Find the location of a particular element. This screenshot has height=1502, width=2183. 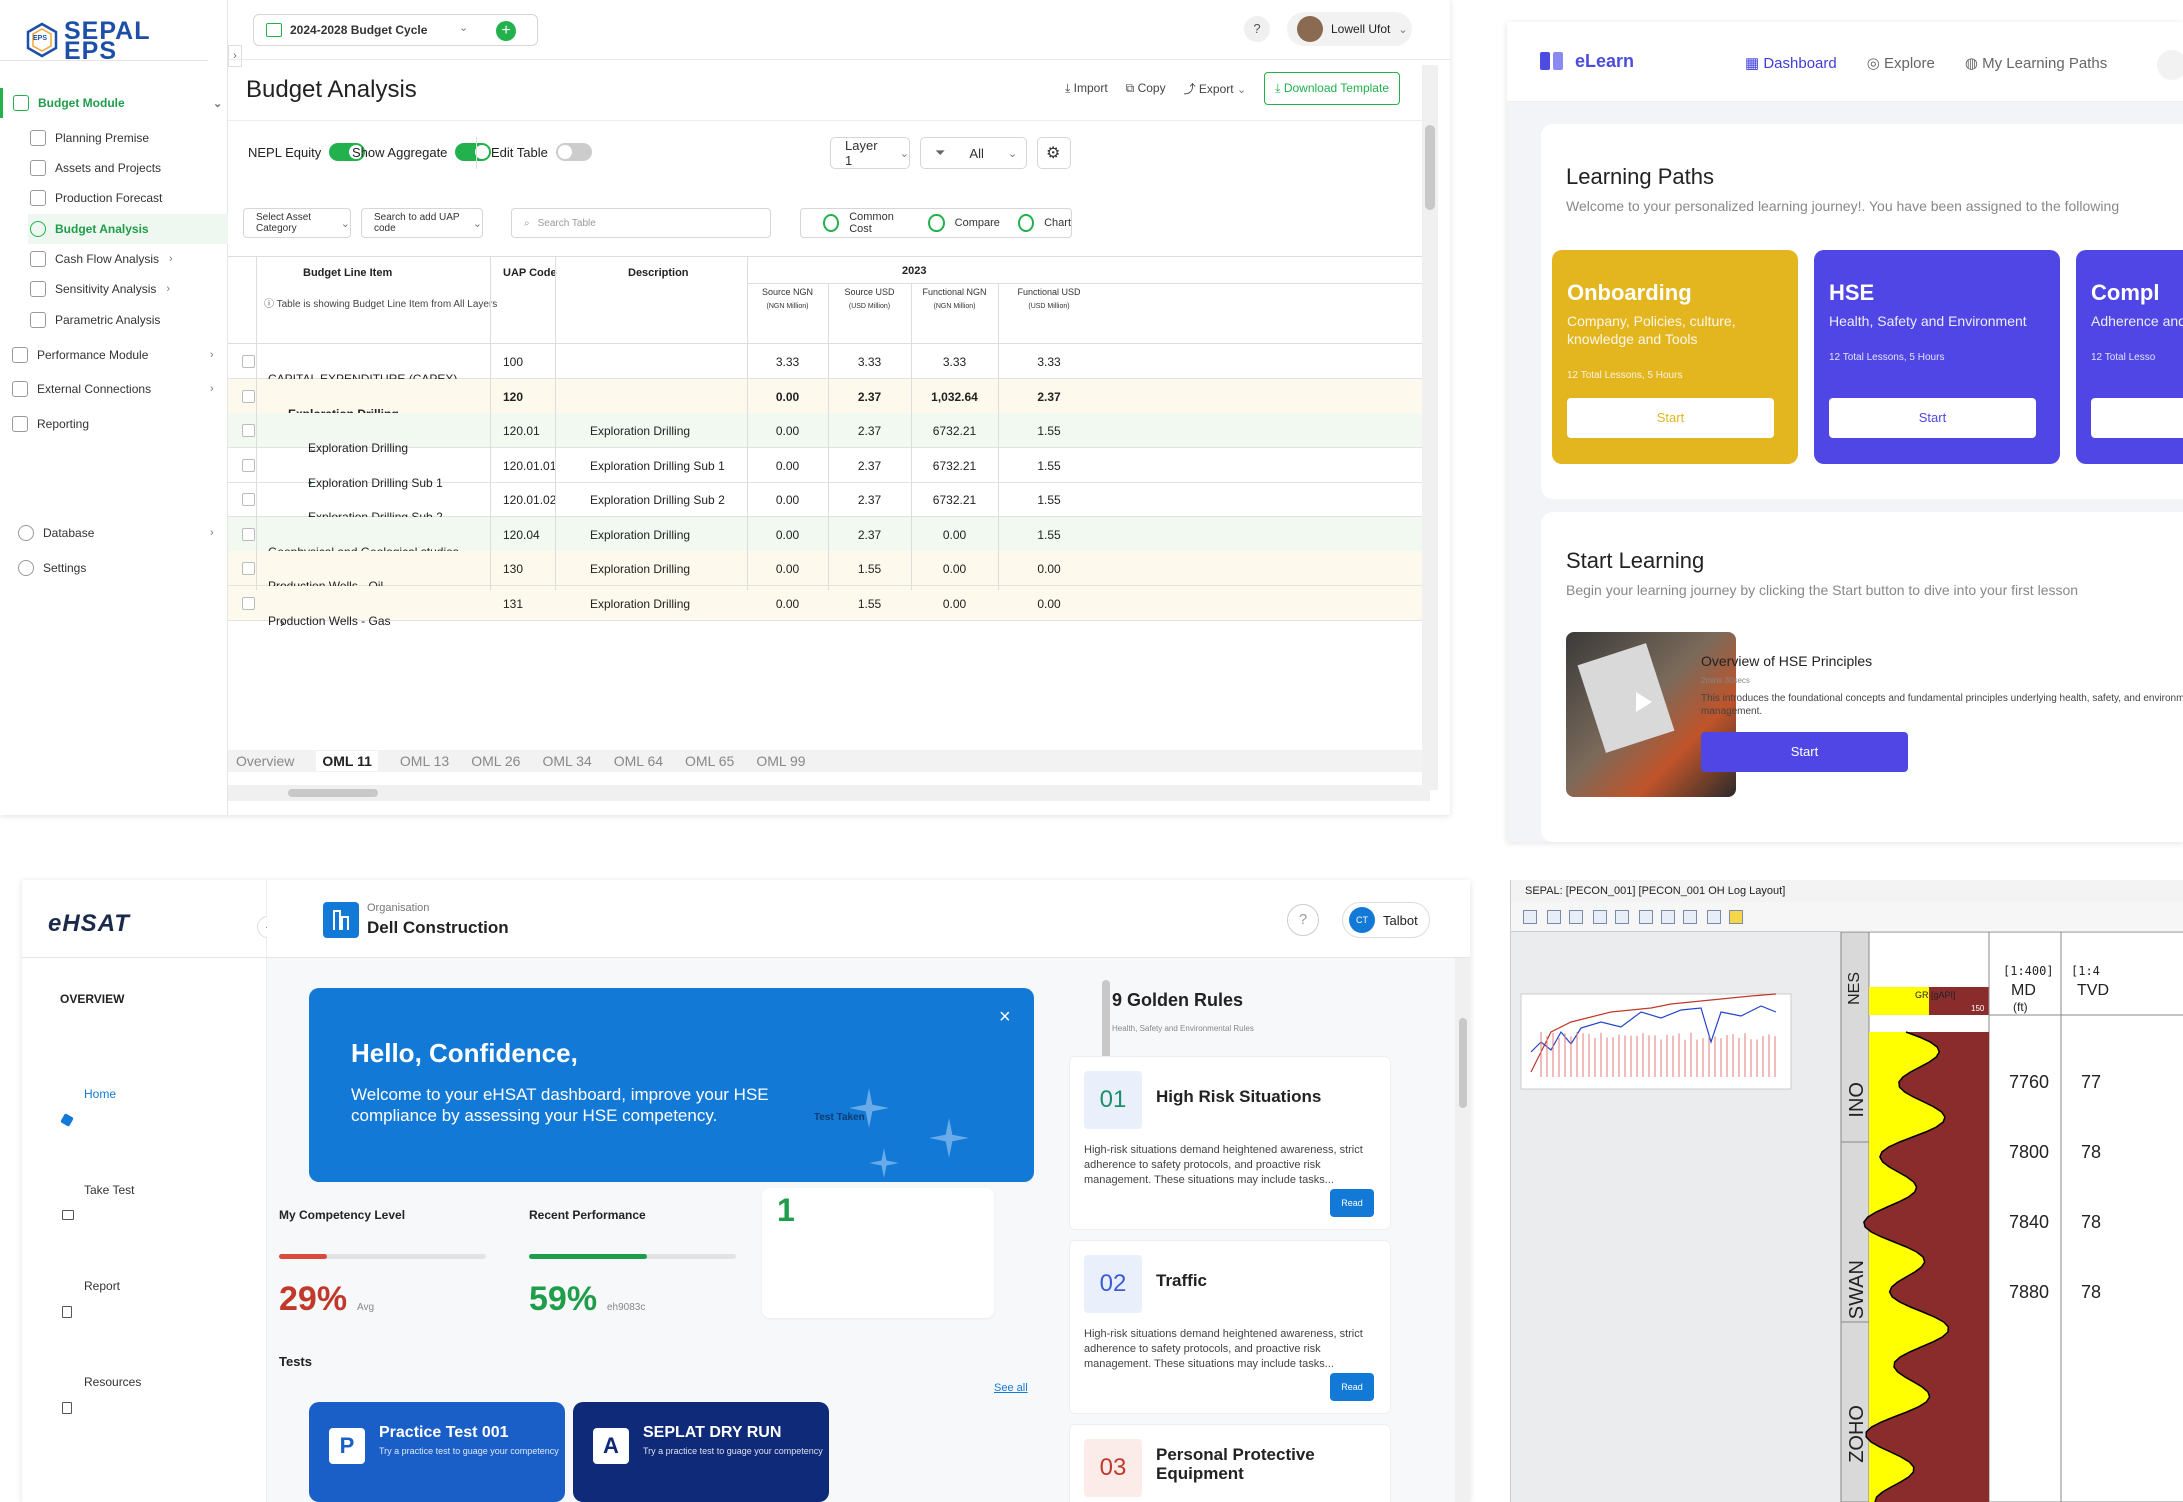

nav-resources: Resources is located at coordinates (112, 1382).